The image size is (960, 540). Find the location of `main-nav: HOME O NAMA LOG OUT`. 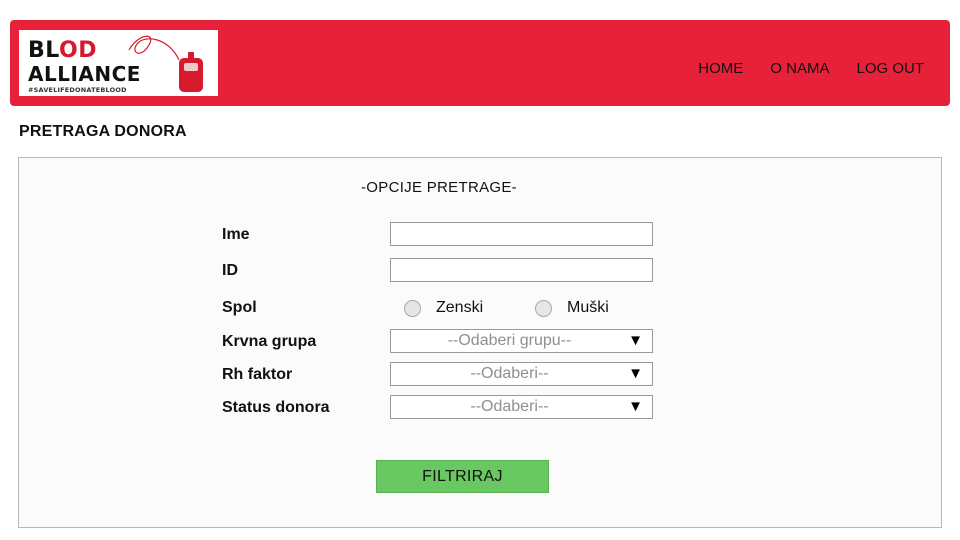

main-nav: HOME O NAMA LOG OUT is located at coordinates (811, 68).